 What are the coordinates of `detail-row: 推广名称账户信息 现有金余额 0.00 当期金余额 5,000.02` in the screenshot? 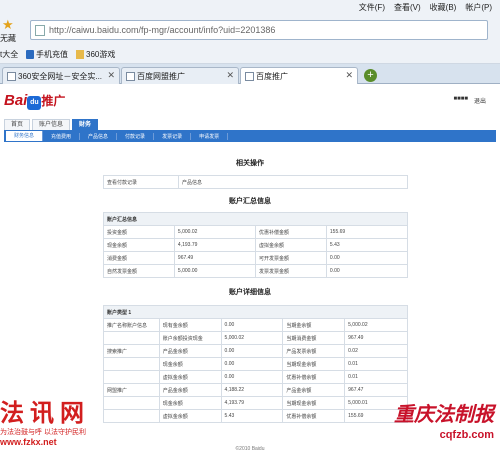 It's located at (255, 325).